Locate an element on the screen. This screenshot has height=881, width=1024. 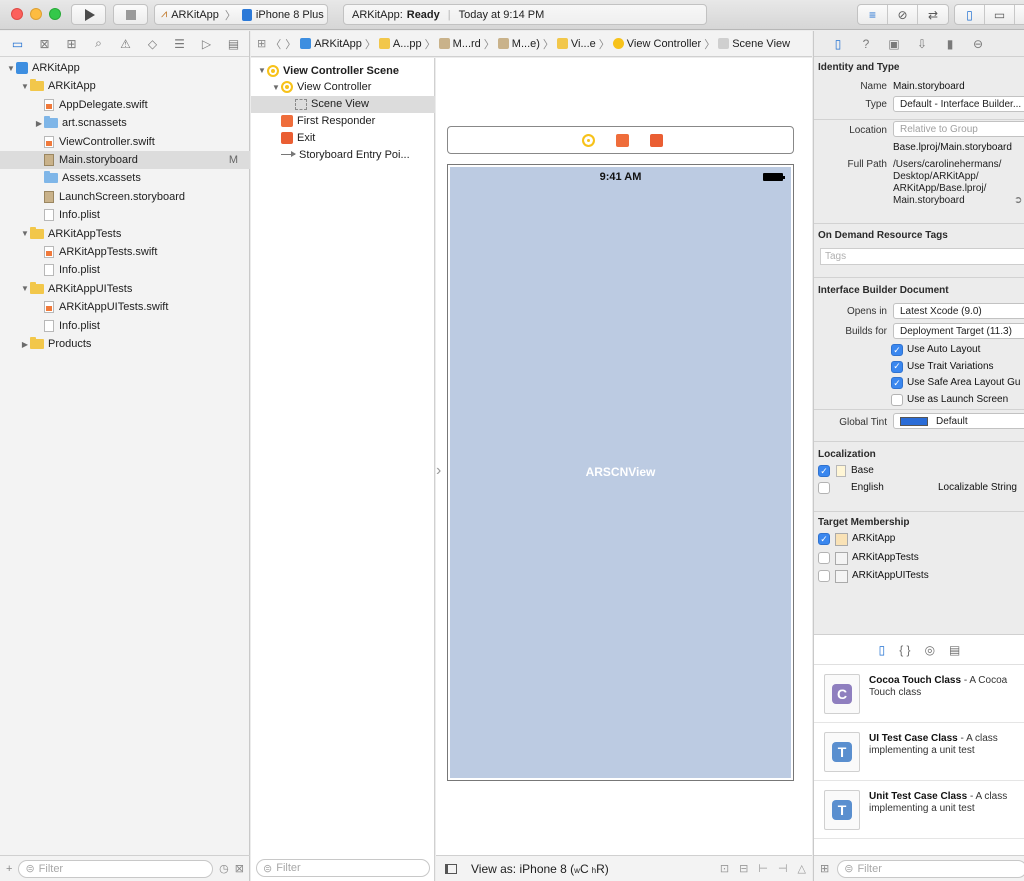
opens-in-popup: Latest Xcode (9.0) is located at coordinates (958, 311).